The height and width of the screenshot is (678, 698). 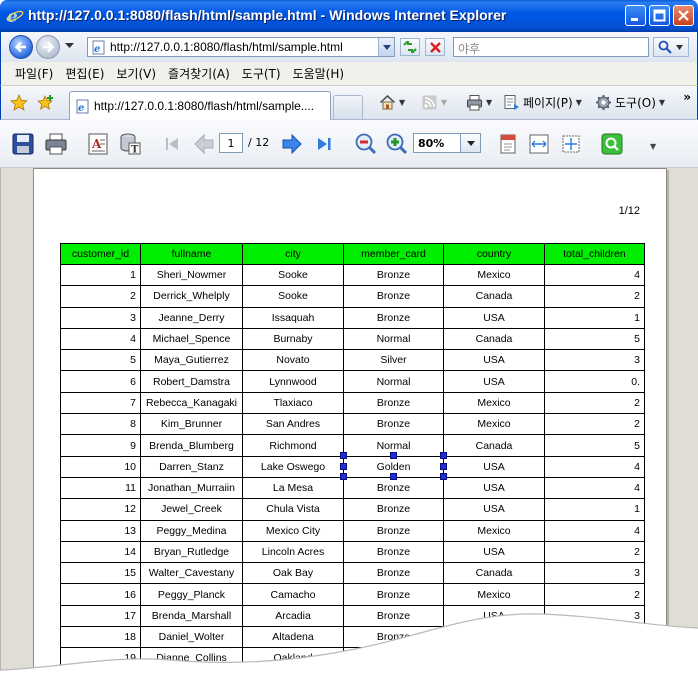 I want to click on menu-tools: 도구(T), so click(x=261, y=73).